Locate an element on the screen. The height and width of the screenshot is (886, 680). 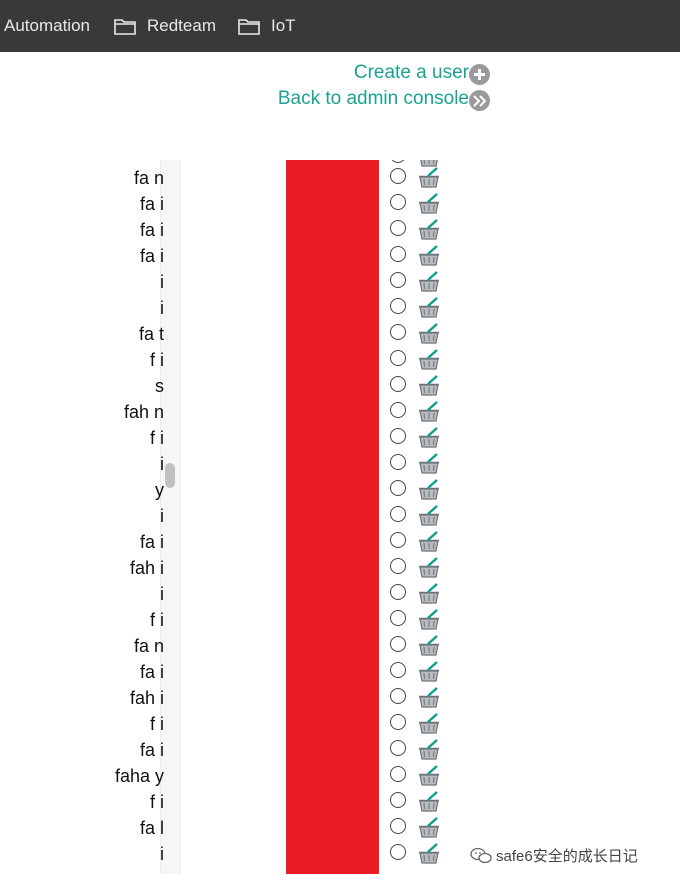
watermark: safe6安全的成长日记 is located at coordinates (554, 855).